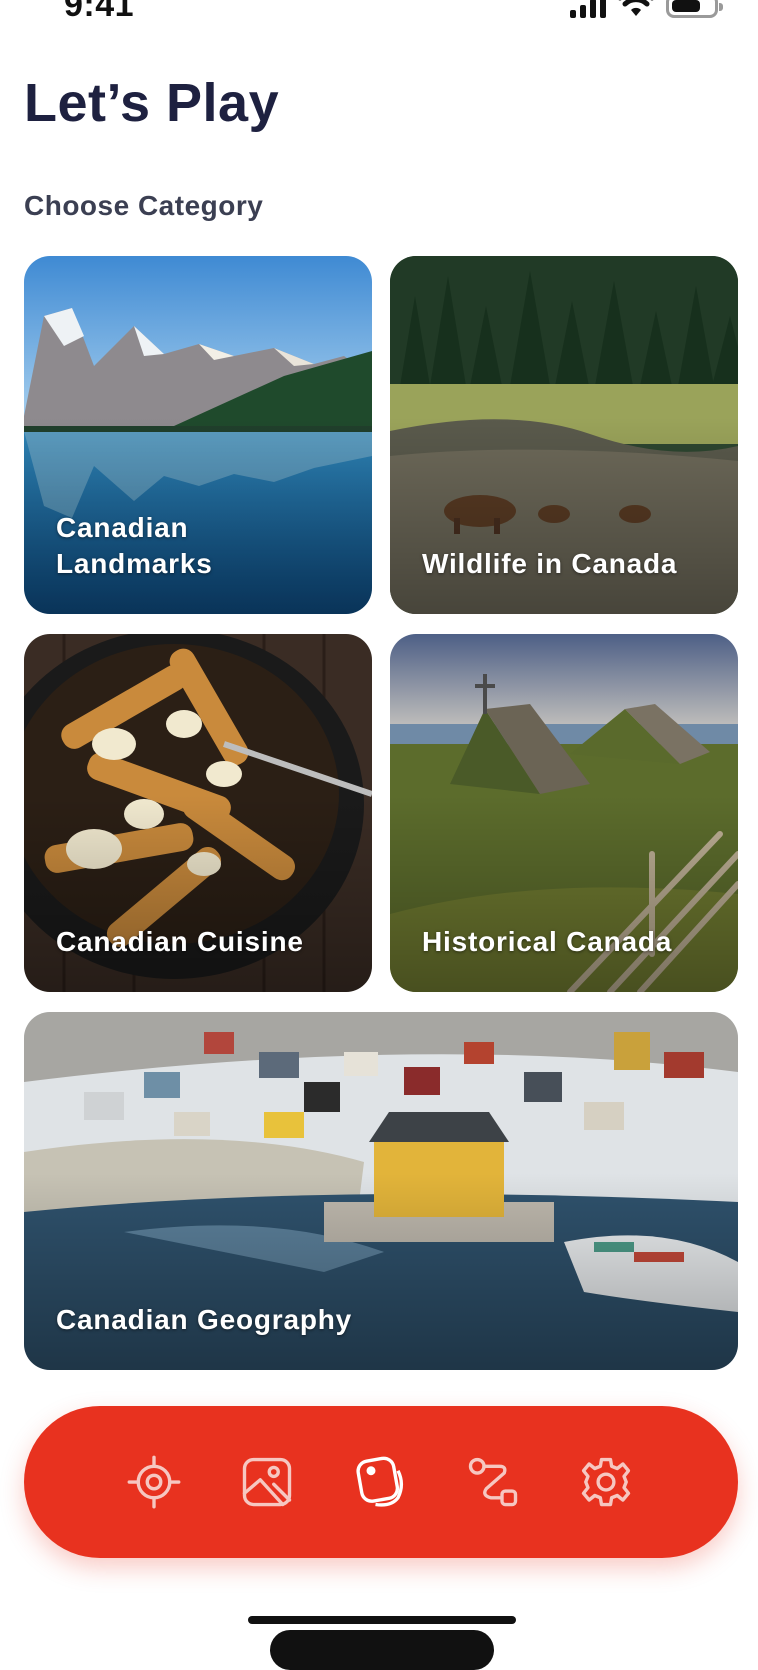 The width and height of the screenshot is (758, 1670). Describe the element at coordinates (550, 563) in the screenshot. I see `category-label: Wildlife in Canada` at that location.